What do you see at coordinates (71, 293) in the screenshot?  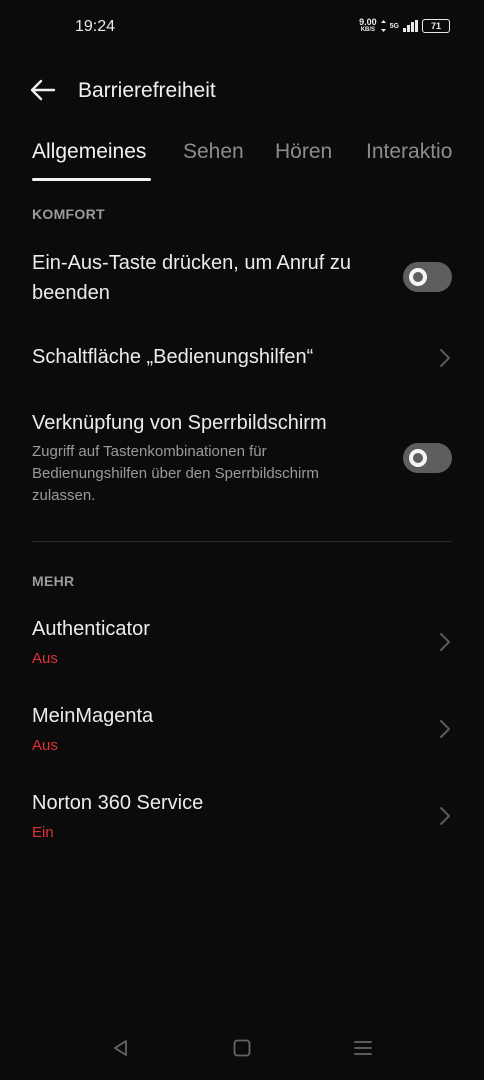 I see `setting-label: beenden` at bounding box center [71, 293].